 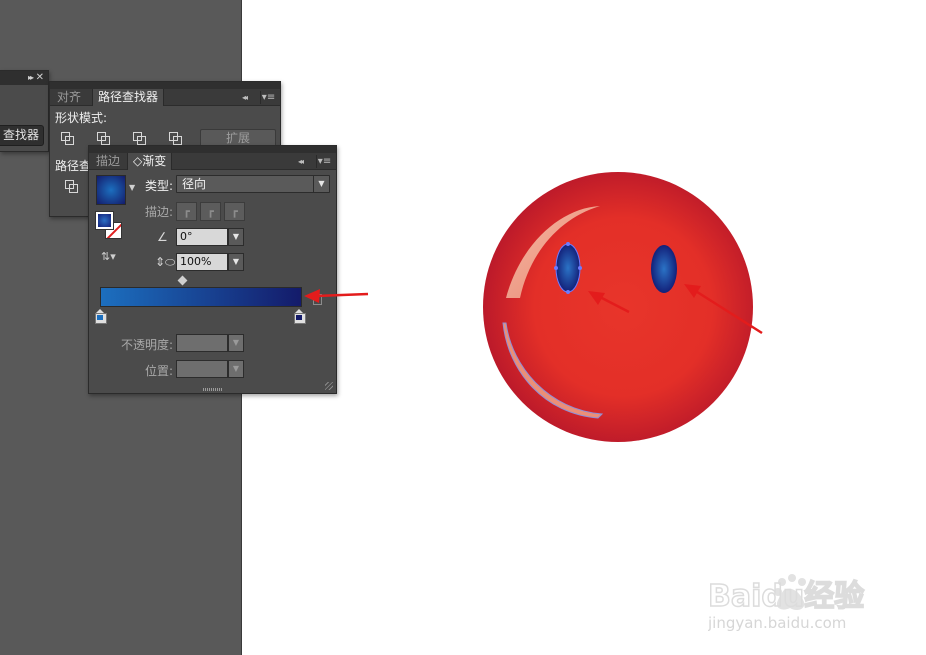 I want to click on gradient-midpoint-diamond, so click(x=182, y=280).